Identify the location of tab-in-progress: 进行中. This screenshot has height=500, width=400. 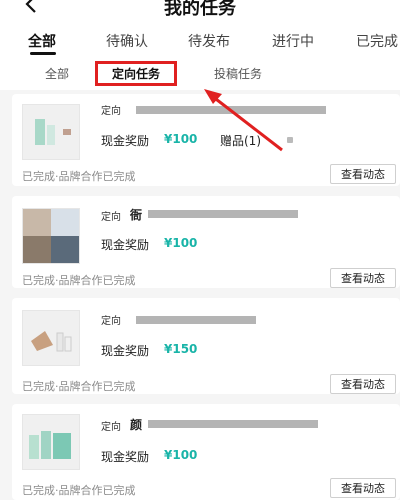
(293, 41).